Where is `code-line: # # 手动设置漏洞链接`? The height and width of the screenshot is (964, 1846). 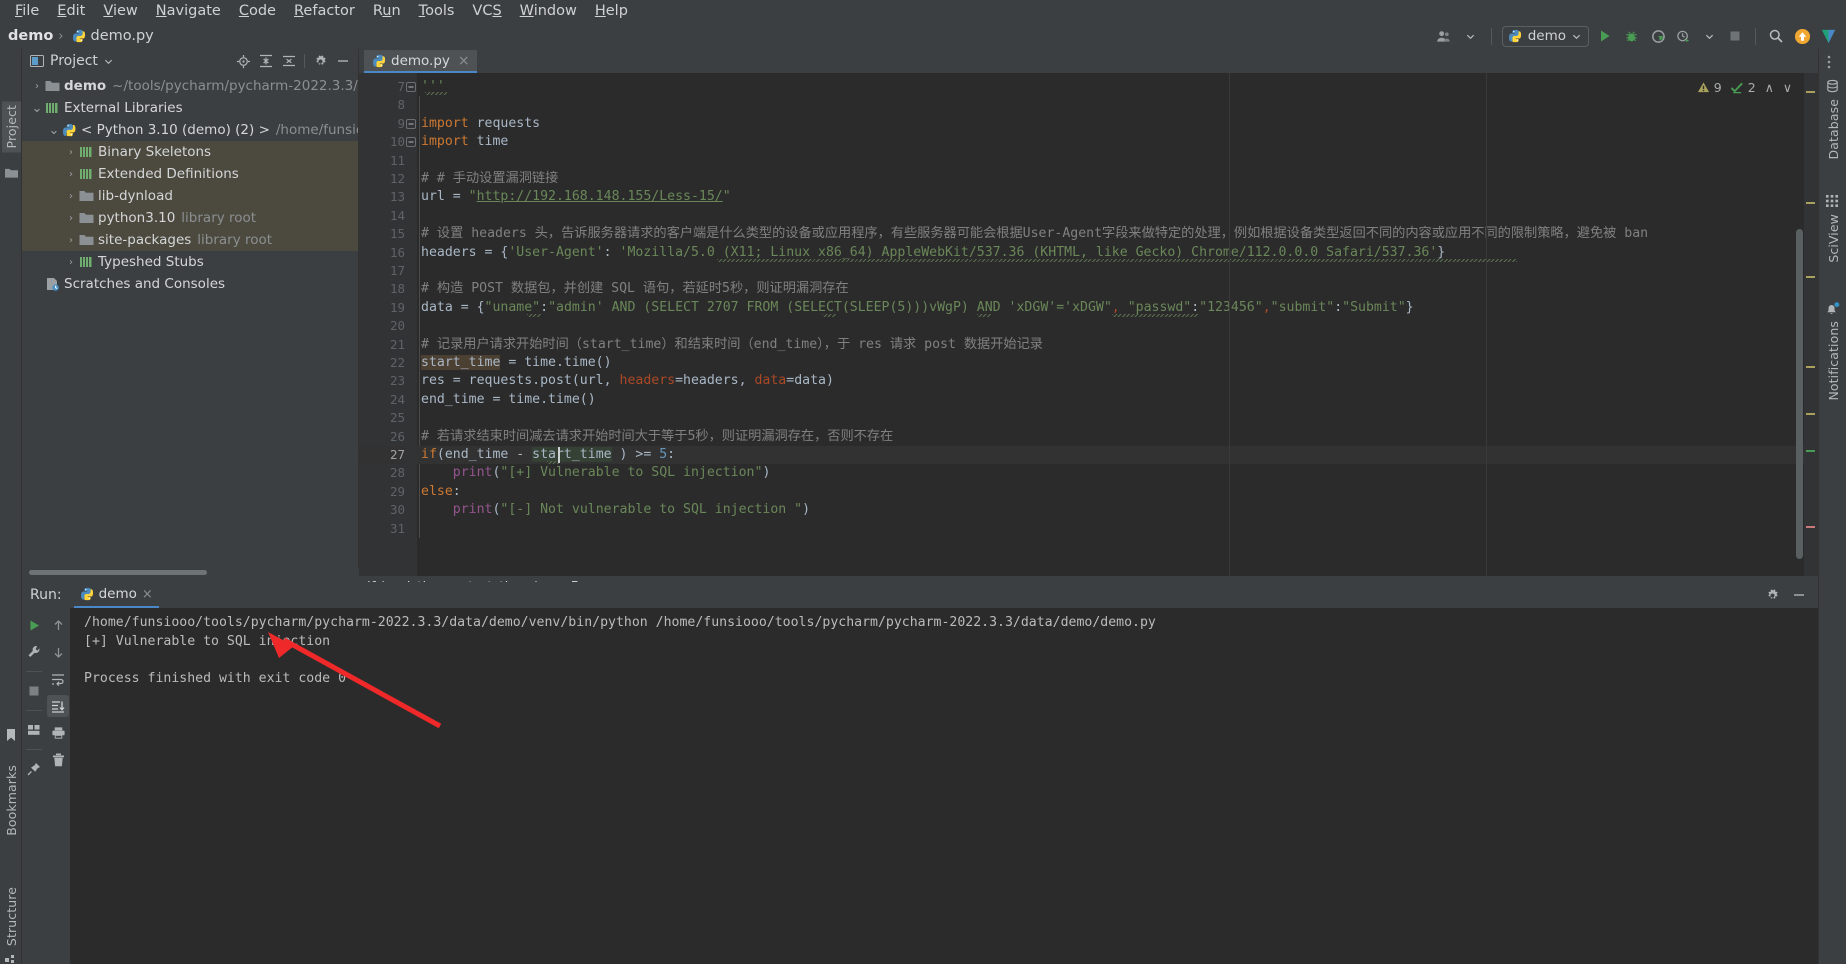
code-line: # # 手动设置漏洞链接 is located at coordinates (489, 179).